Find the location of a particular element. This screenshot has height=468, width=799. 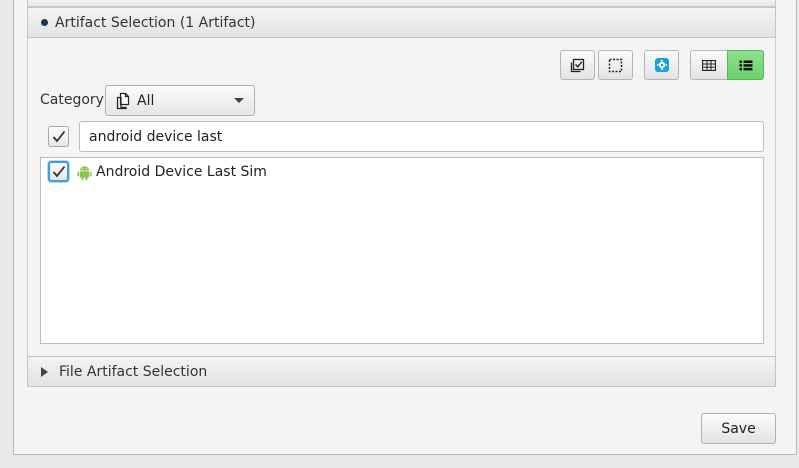

list-item: Android Device Last Sim is located at coordinates (402, 173).